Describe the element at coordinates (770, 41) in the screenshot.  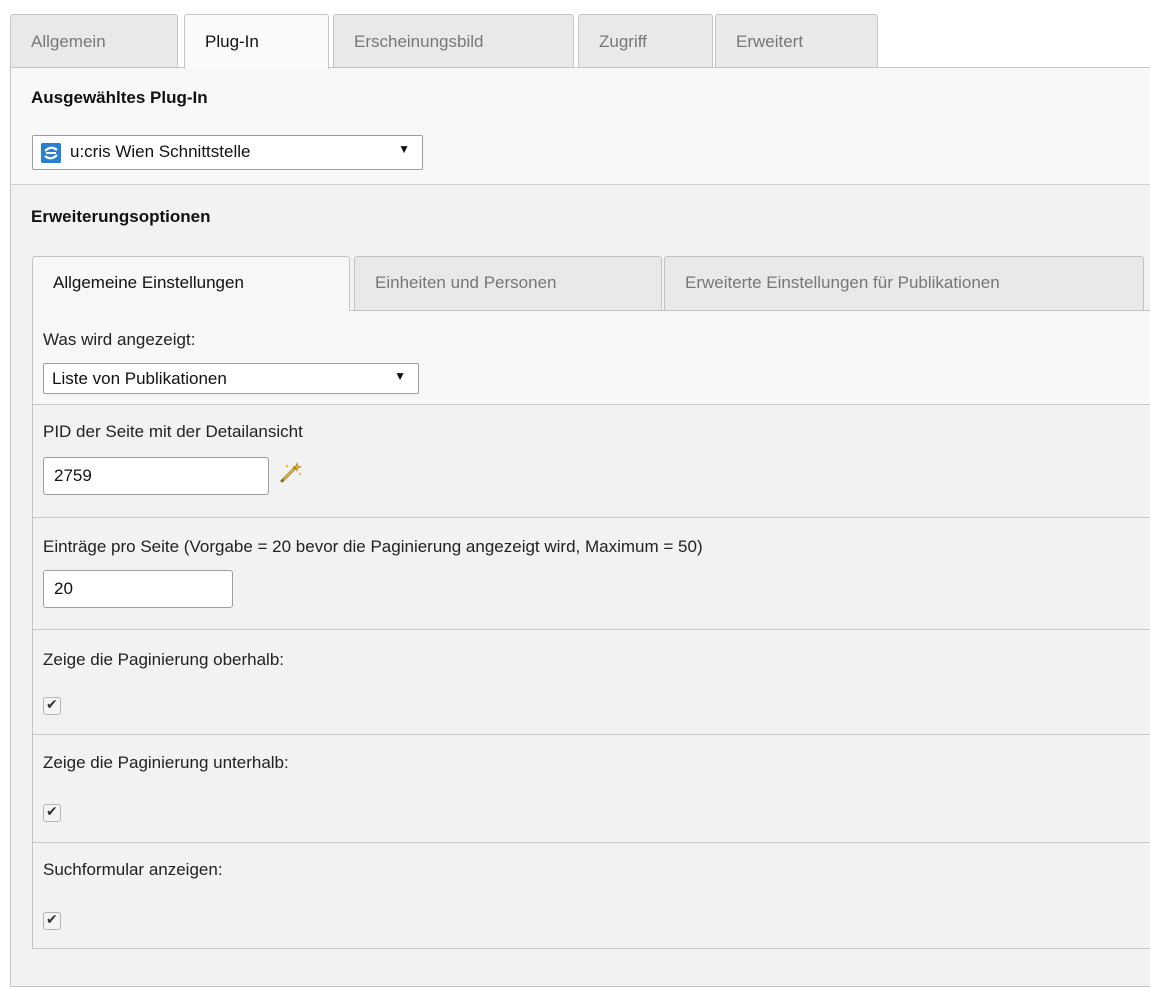
I see `tab-label: Erweitert` at that location.